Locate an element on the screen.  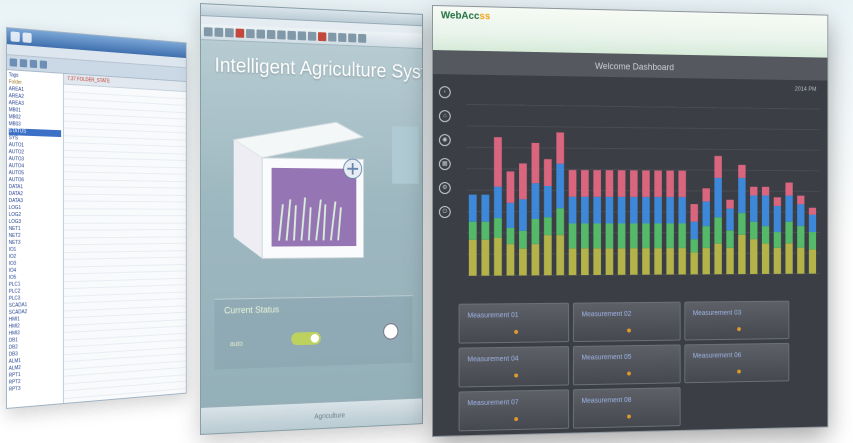
mode-toggle is located at coordinates (306, 338).